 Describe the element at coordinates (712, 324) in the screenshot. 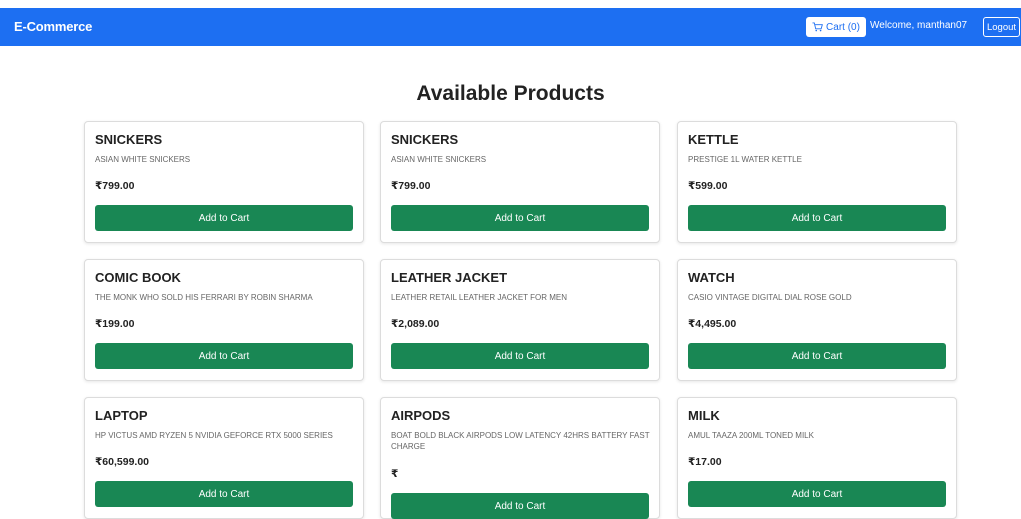

I see `product-price: ₹4,495.00` at that location.